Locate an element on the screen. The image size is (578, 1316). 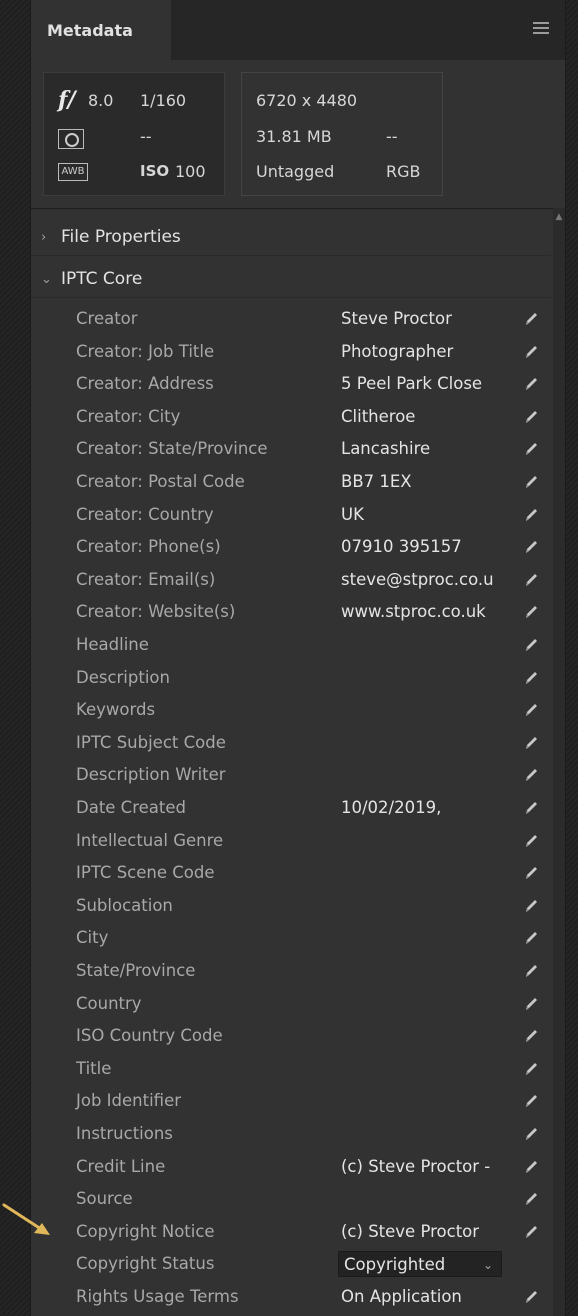
color-mode: RGB is located at coordinates (403, 171).